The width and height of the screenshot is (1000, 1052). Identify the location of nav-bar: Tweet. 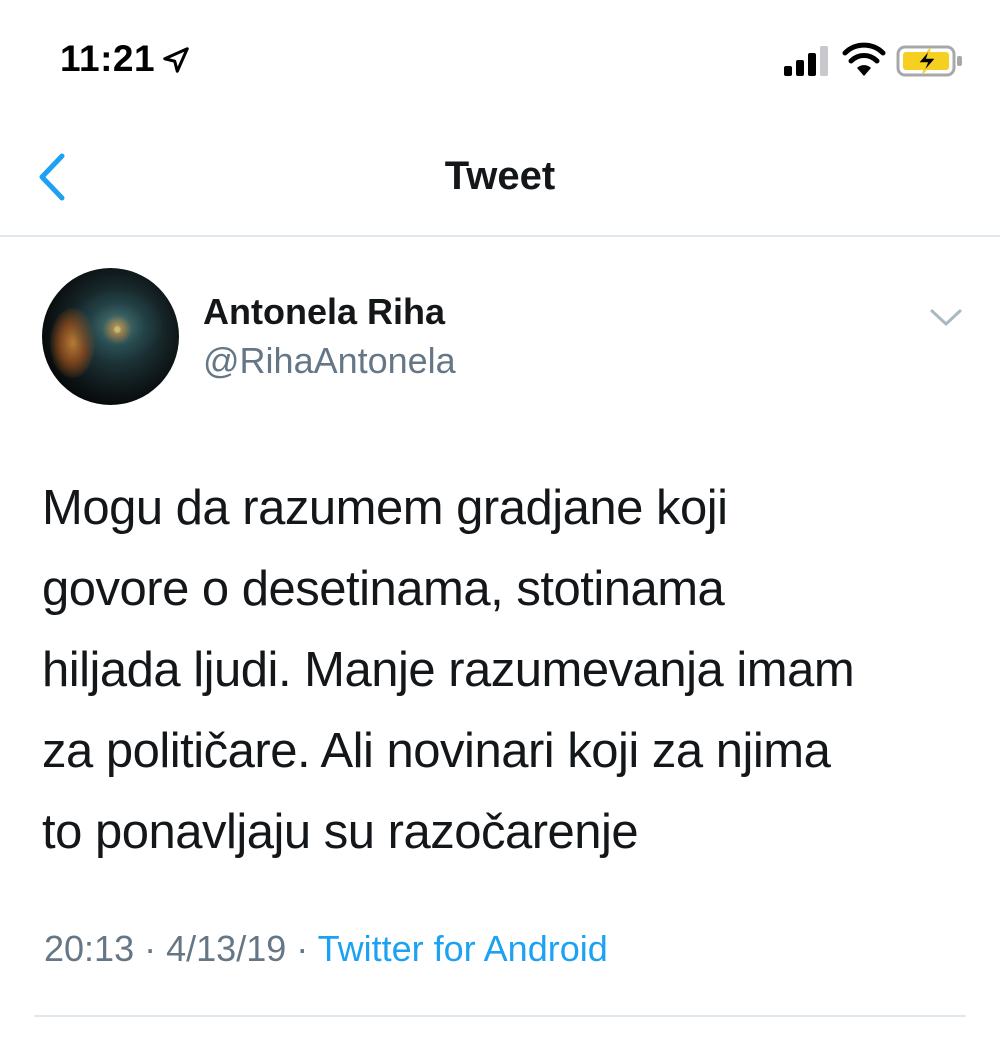
(500, 178).